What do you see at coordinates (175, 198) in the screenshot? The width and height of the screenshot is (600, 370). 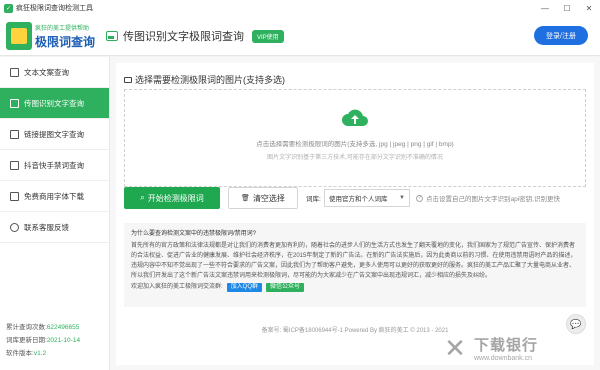 I see `start-check-label: 开始检测极限词` at bounding box center [175, 198].